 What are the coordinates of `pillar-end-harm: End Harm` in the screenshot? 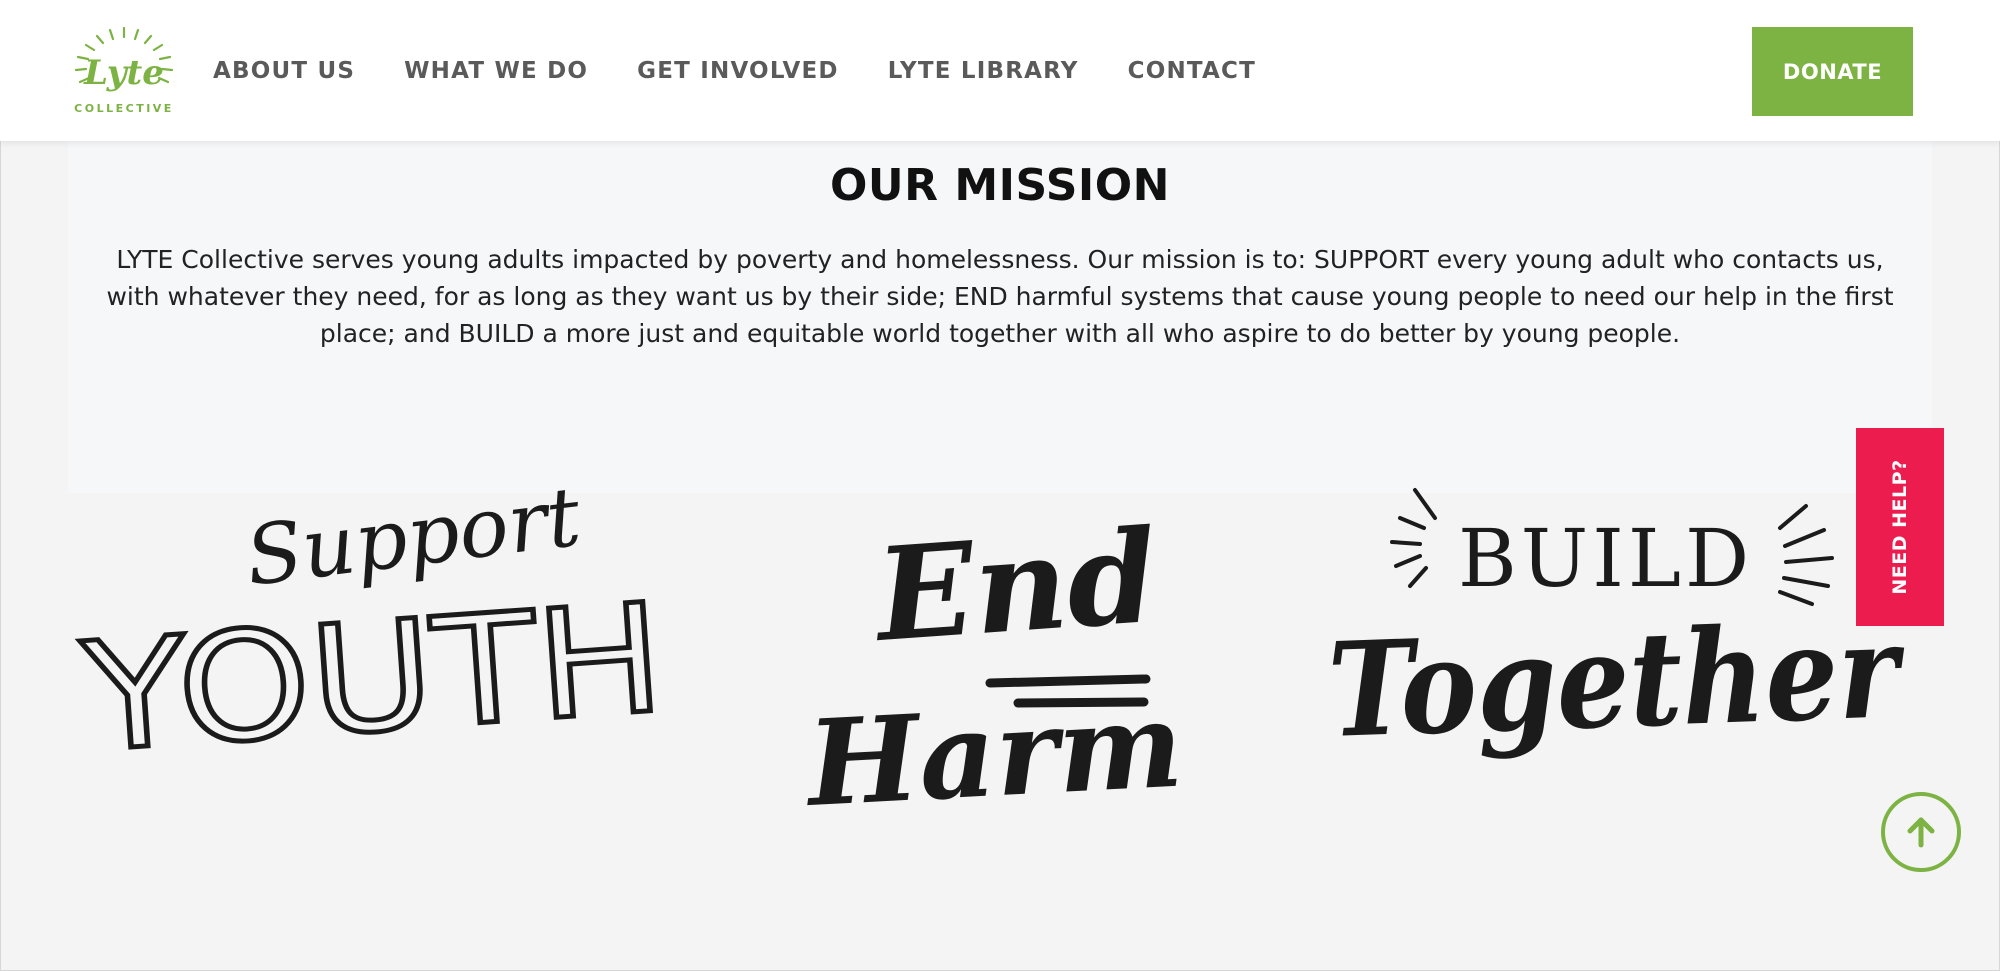 It's located at (988, 668).